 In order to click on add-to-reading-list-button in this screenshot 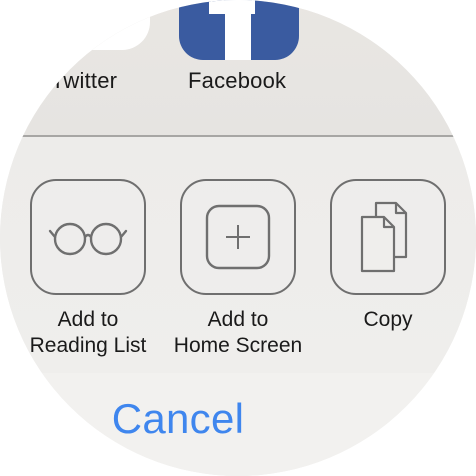, I will do `click(88, 237)`.